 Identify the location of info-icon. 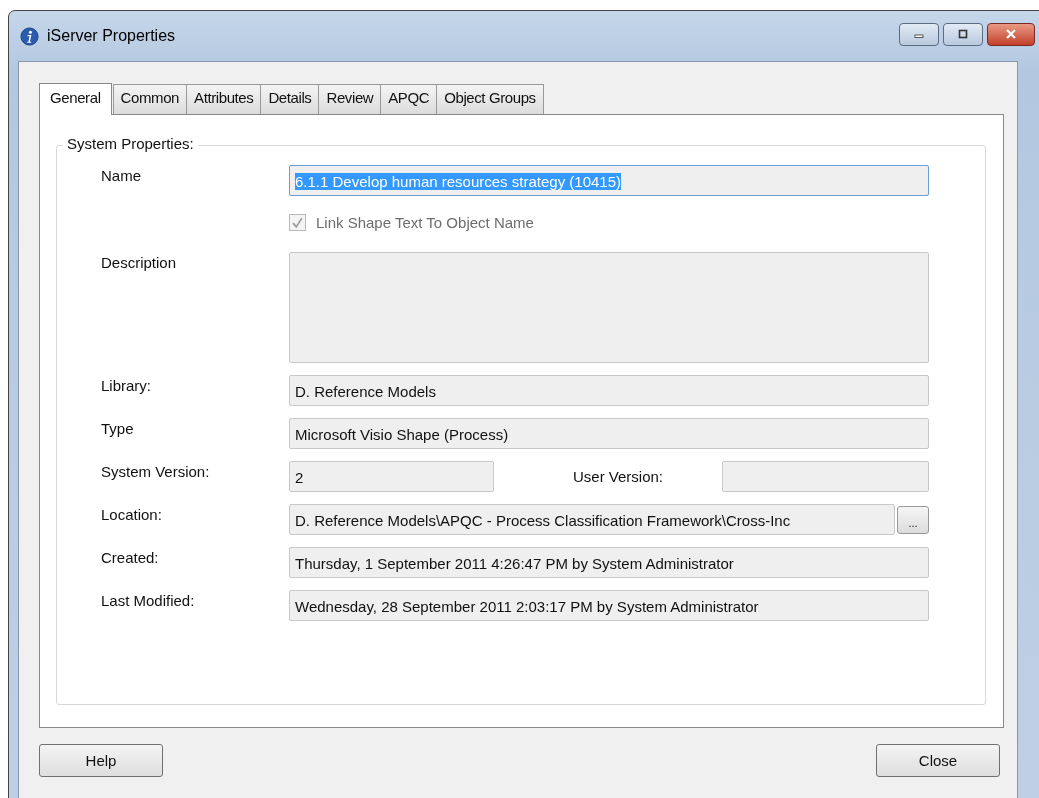
(29, 36).